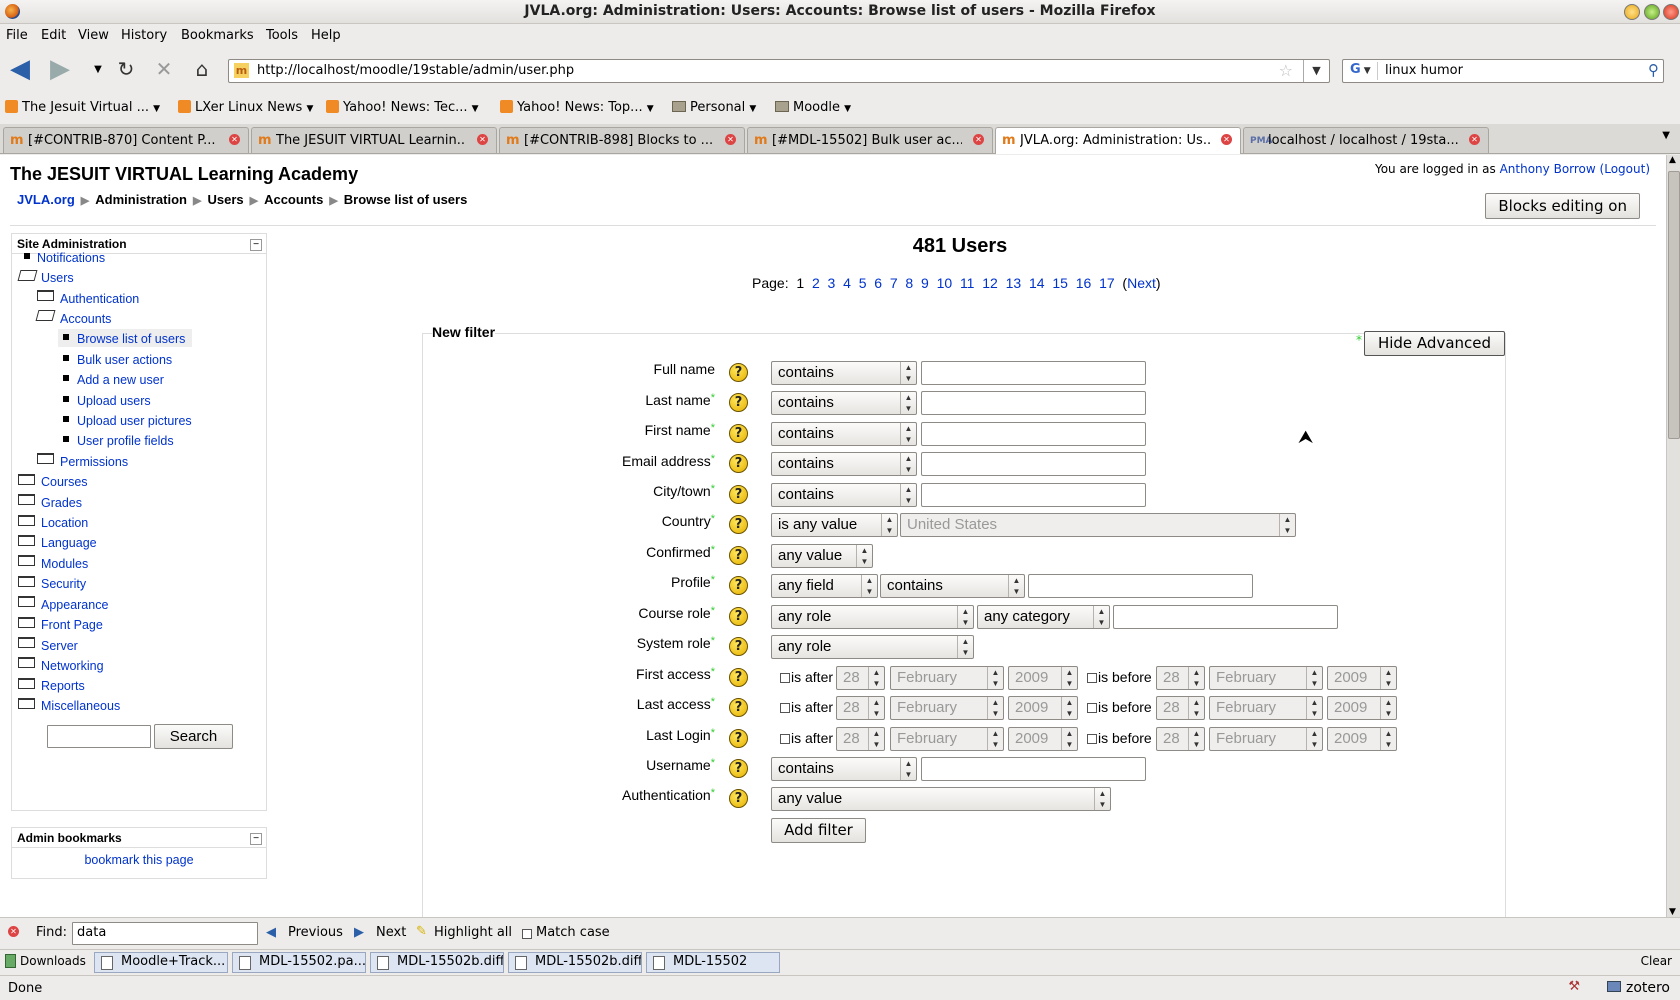 Image resolution: width=1680 pixels, height=1000 pixels. Describe the element at coordinates (818, 830) in the screenshot. I see `add-filter-button: Add filter` at that location.